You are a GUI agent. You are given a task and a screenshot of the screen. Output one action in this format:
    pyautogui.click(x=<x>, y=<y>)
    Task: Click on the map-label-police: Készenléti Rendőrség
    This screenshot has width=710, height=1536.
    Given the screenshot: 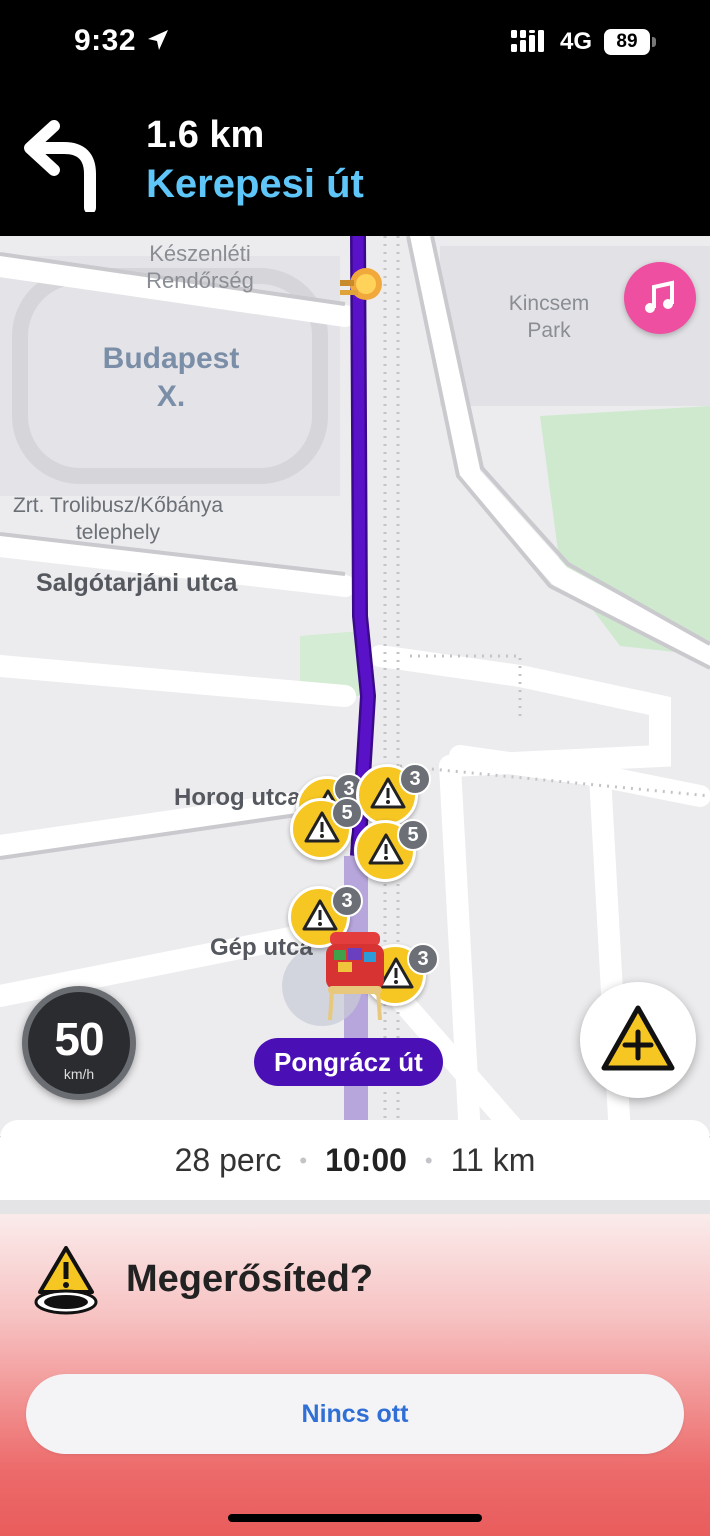 What is the action you would take?
    pyautogui.click(x=200, y=267)
    